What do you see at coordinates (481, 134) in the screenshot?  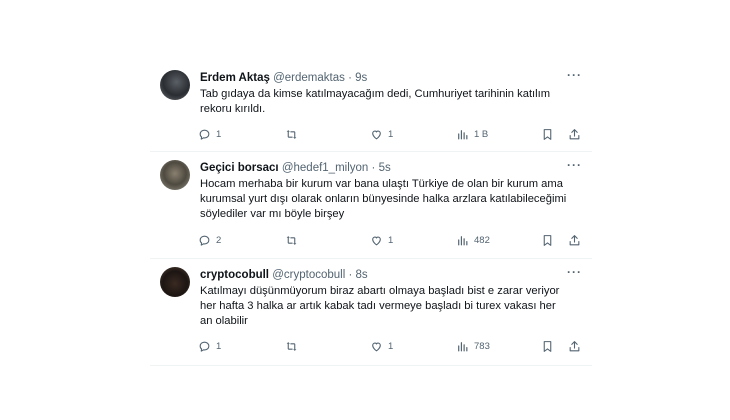 I see `views-count: 1 B` at bounding box center [481, 134].